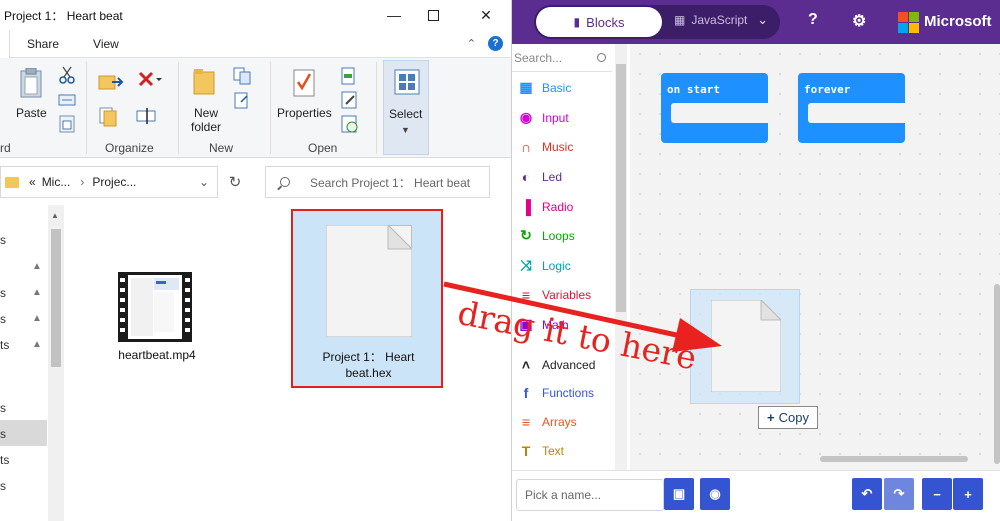 The image size is (1000, 521). I want to click on toolbox-category-arrays: ≡ Arrays, so click(562, 421).